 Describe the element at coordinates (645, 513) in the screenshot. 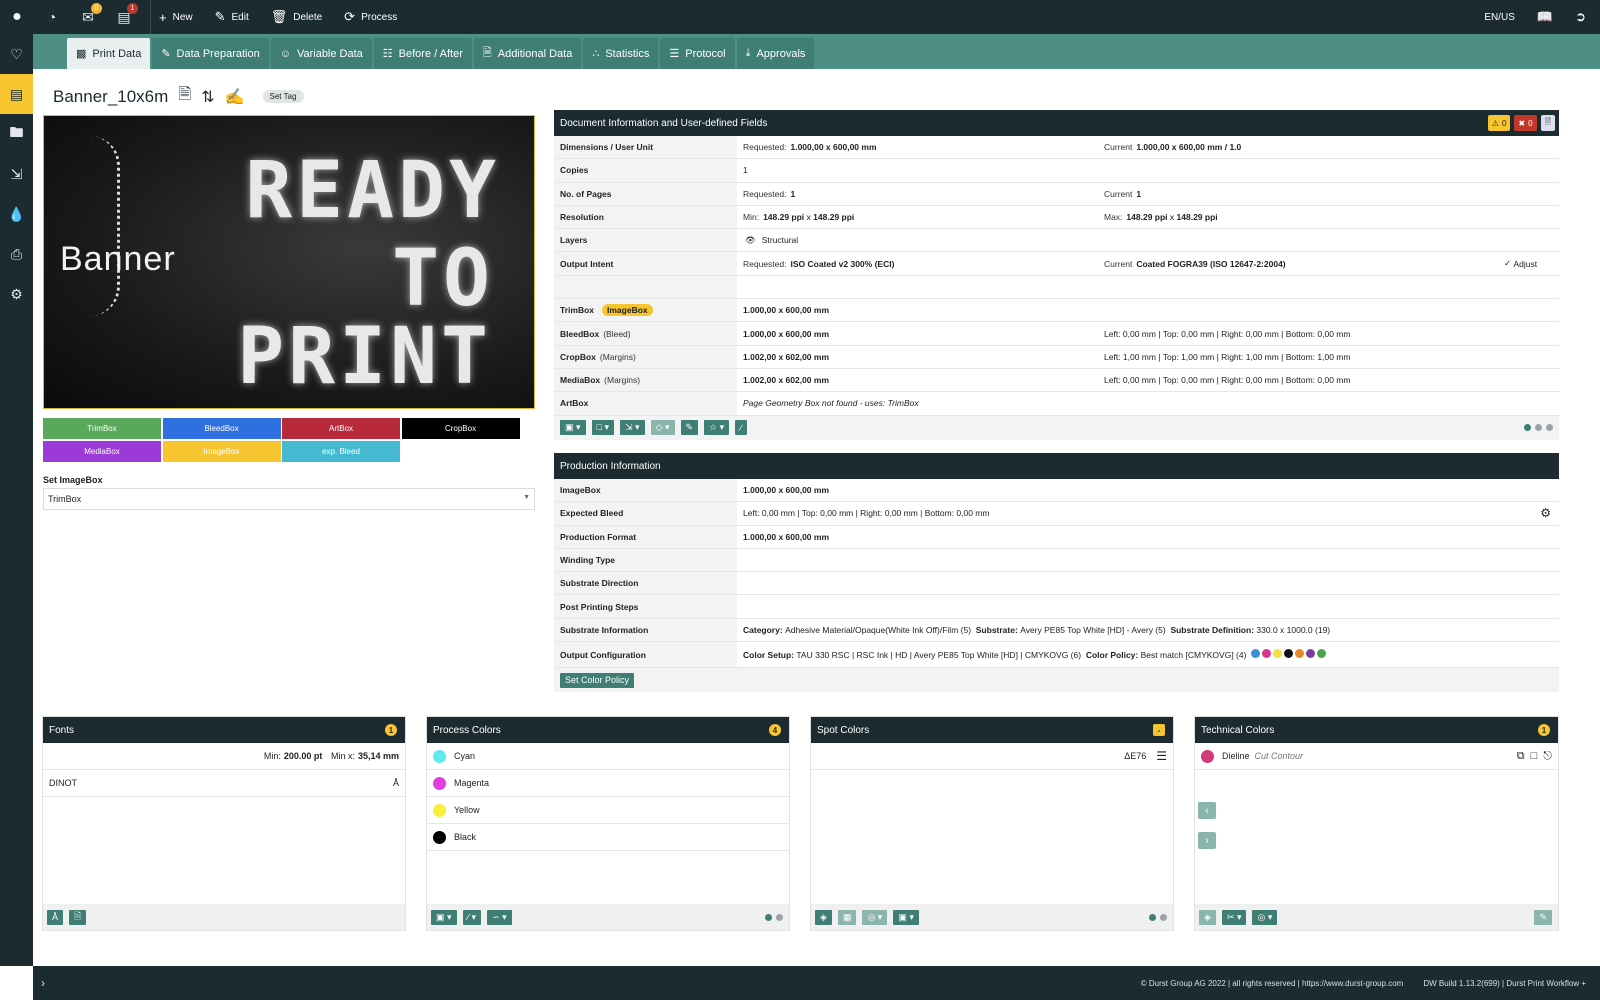

I see `row-key: Expected Bleed` at that location.